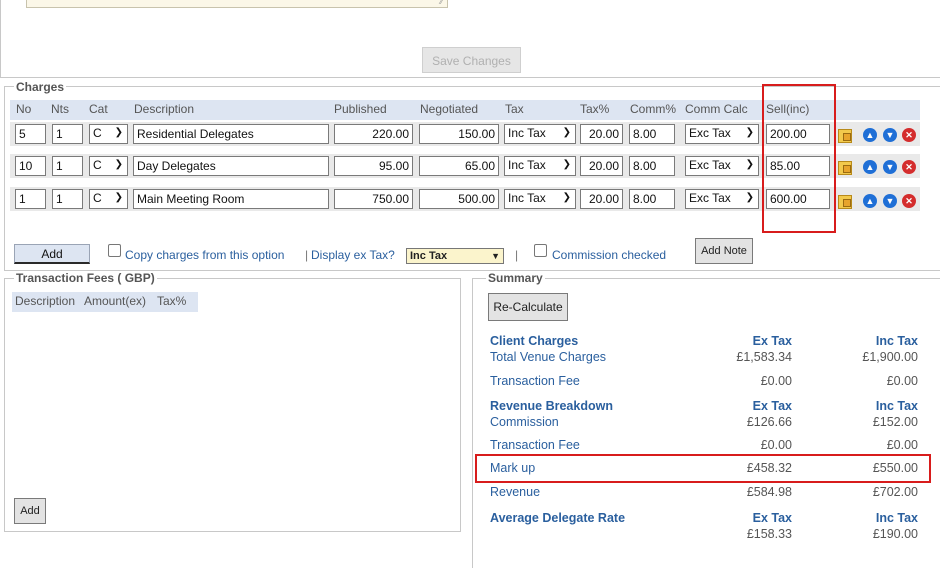 The height and width of the screenshot is (568, 940). Describe the element at coordinates (653, 109) in the screenshot. I see `col-comm-pct: Comm%` at that location.